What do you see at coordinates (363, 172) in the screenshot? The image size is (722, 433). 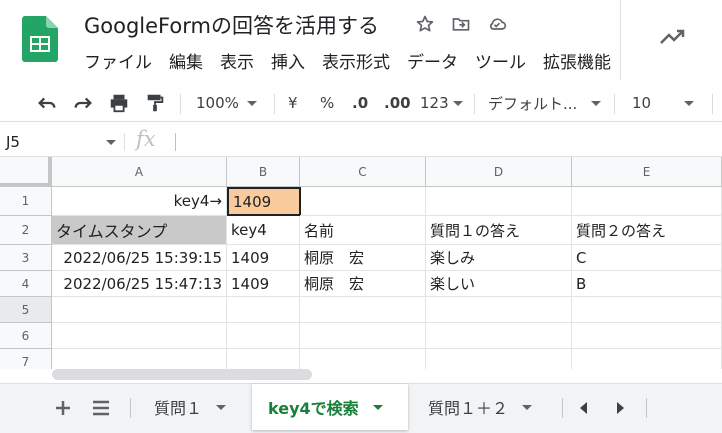 I see `column-header-c: C` at bounding box center [363, 172].